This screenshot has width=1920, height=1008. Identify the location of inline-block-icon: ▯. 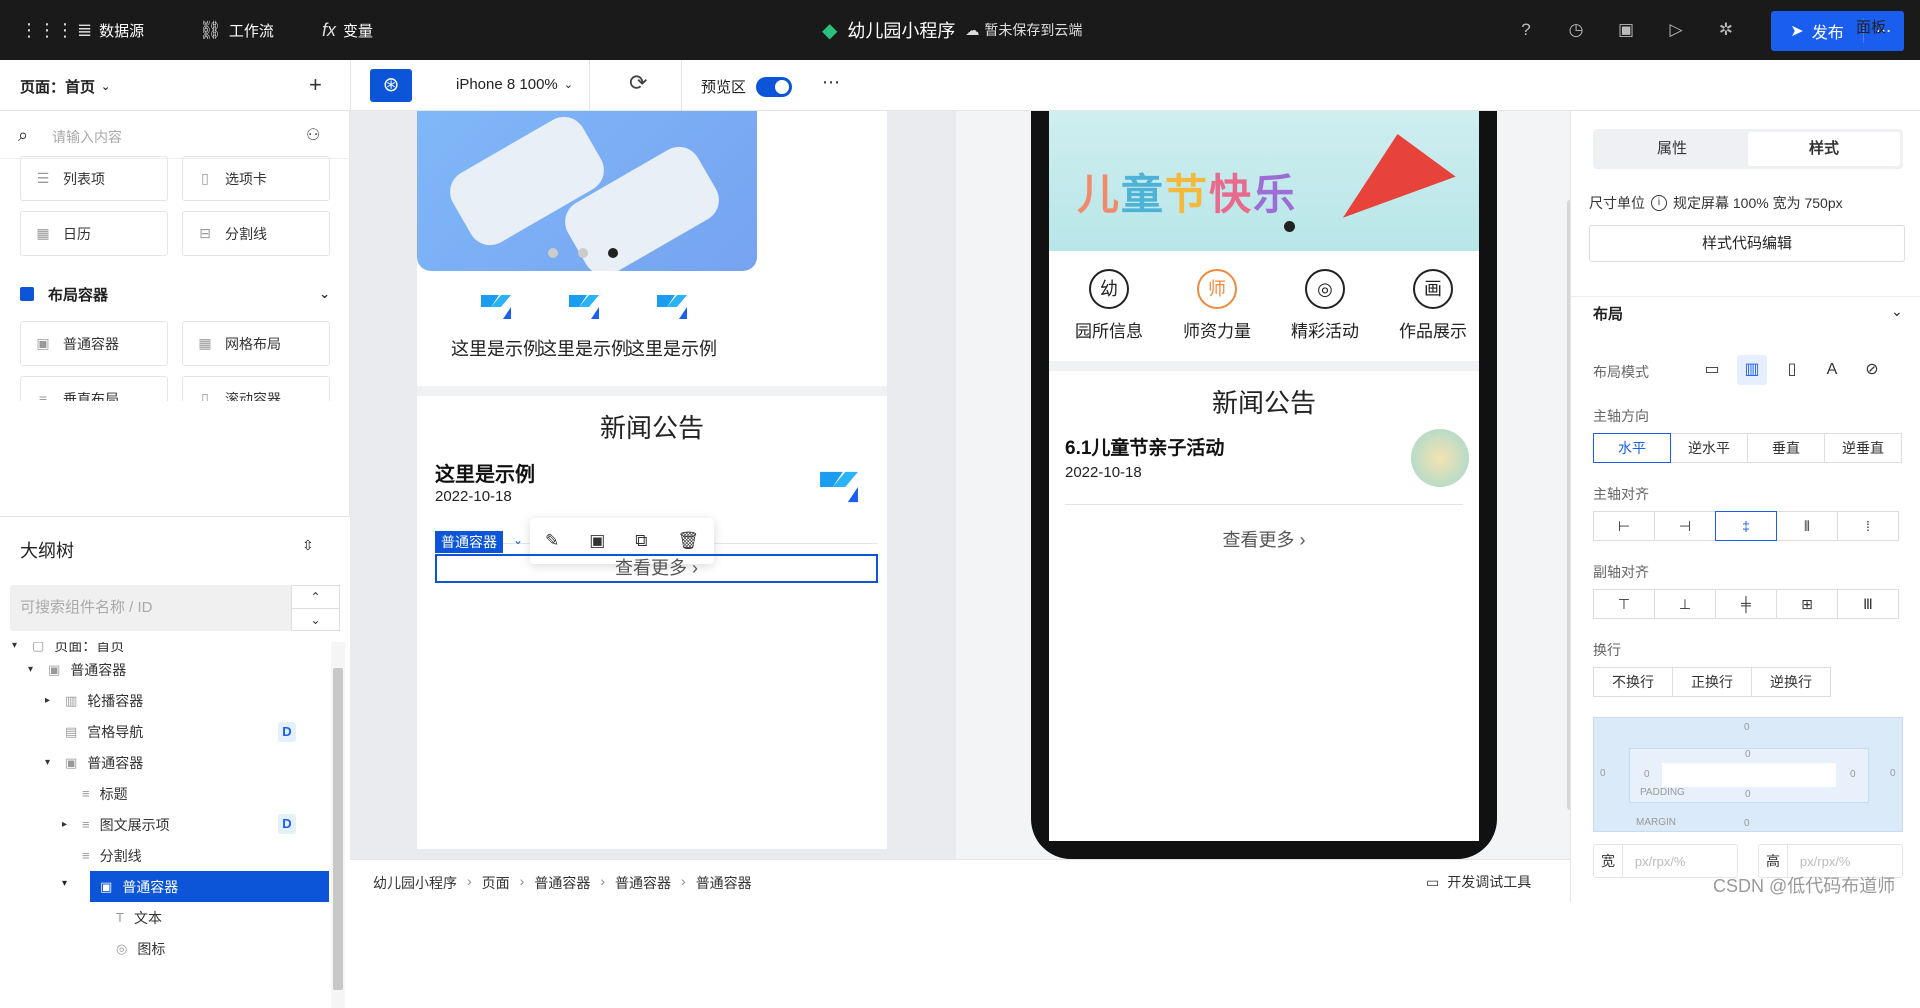
(1792, 370).